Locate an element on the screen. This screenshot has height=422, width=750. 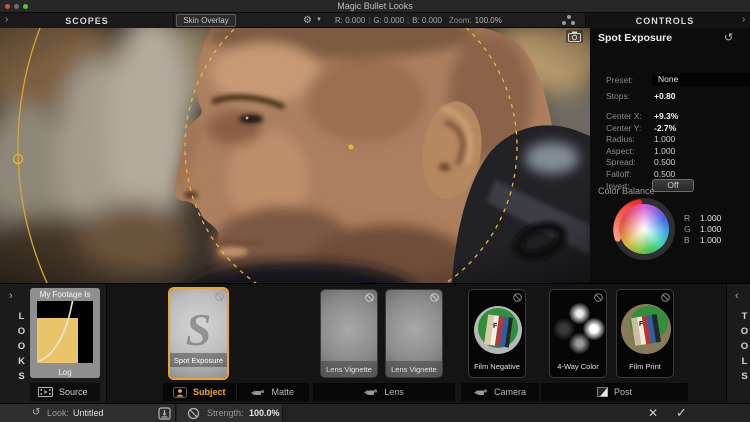
tab-label: Camera is located at coordinates (509, 392).